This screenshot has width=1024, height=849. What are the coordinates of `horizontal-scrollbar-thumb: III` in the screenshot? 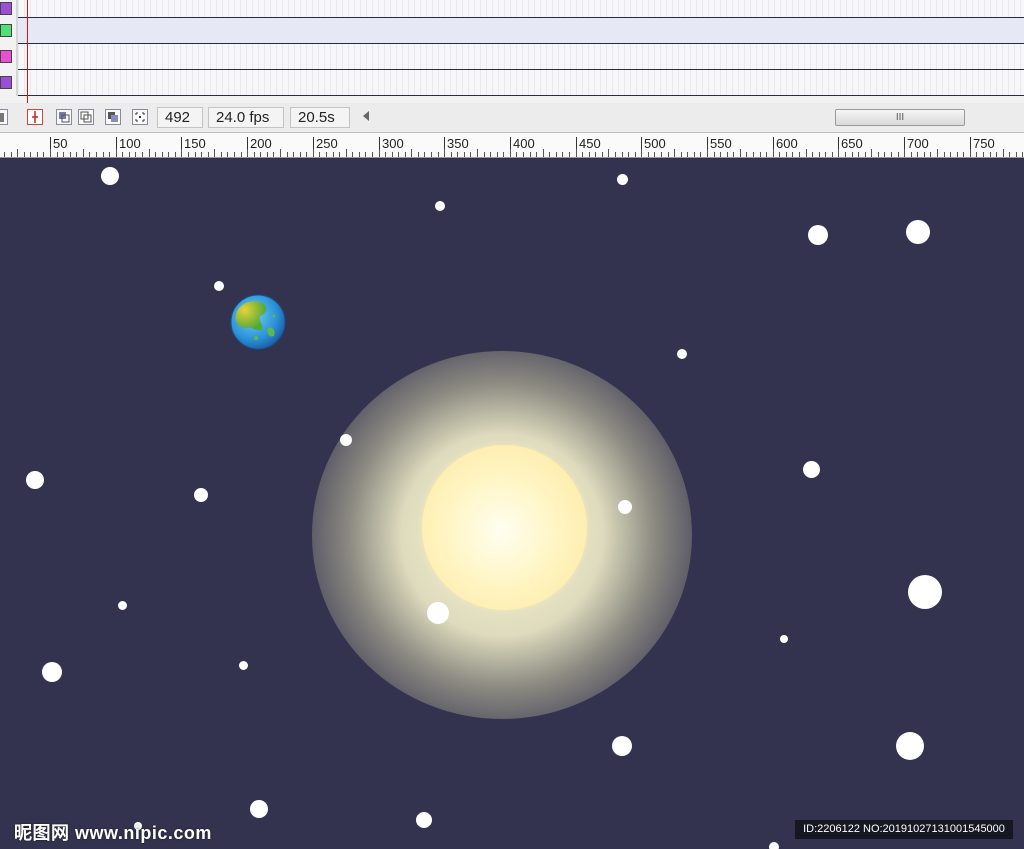 It's located at (900, 117).